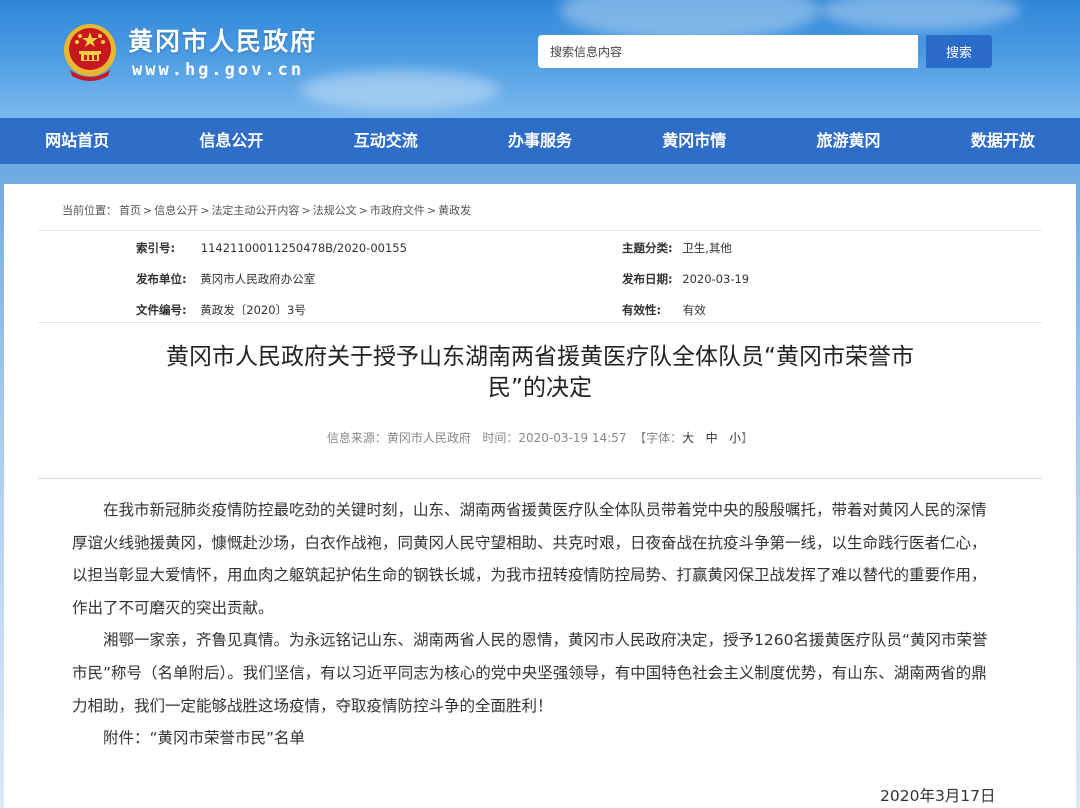 The height and width of the screenshot is (808, 1080). I want to click on font-size-label: 【字体：, so click(658, 438).